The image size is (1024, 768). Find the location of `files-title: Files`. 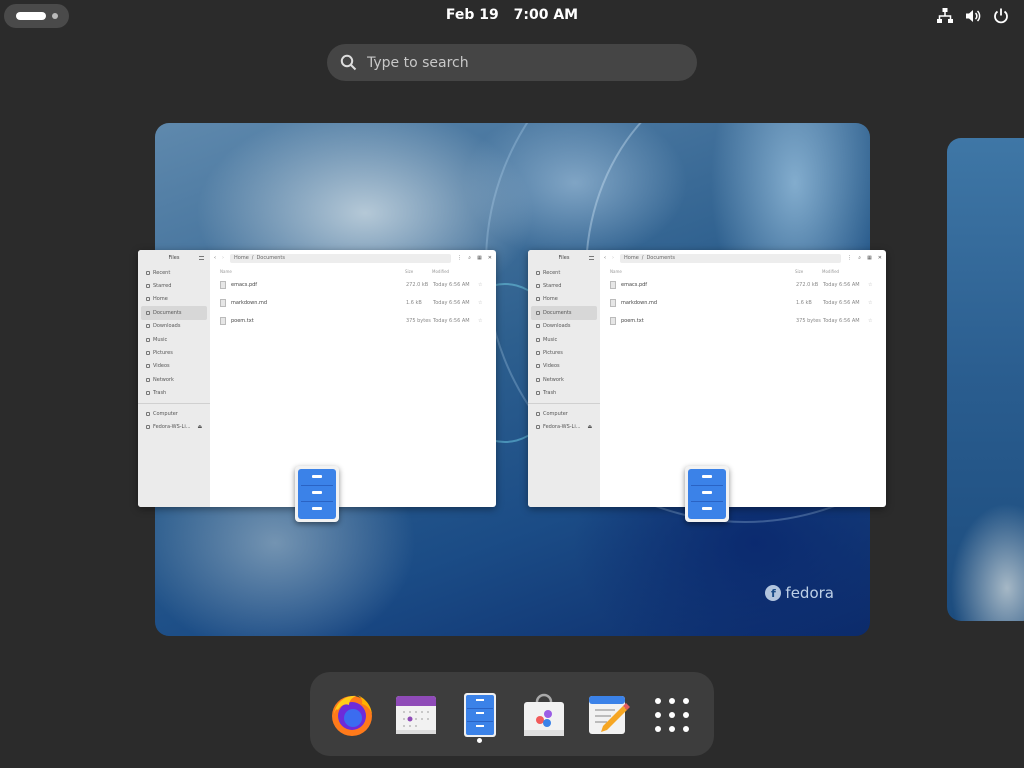

files-title: Files is located at coordinates (174, 258).